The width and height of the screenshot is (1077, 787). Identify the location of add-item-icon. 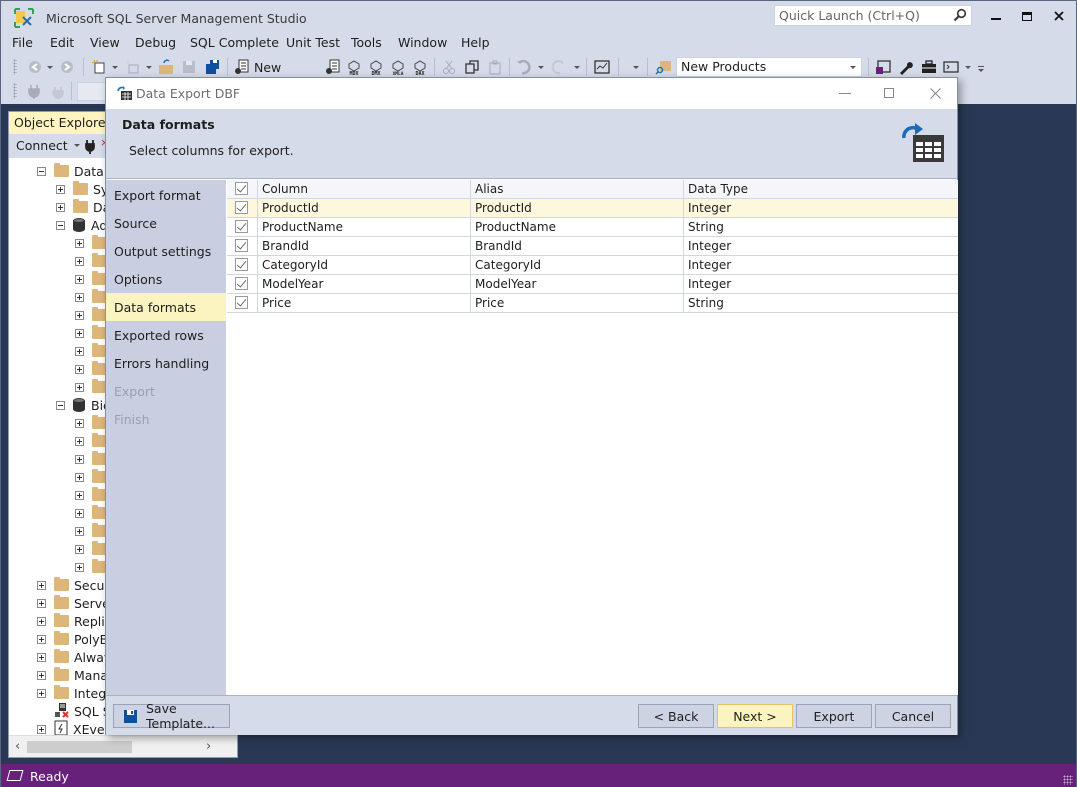
(133, 67).